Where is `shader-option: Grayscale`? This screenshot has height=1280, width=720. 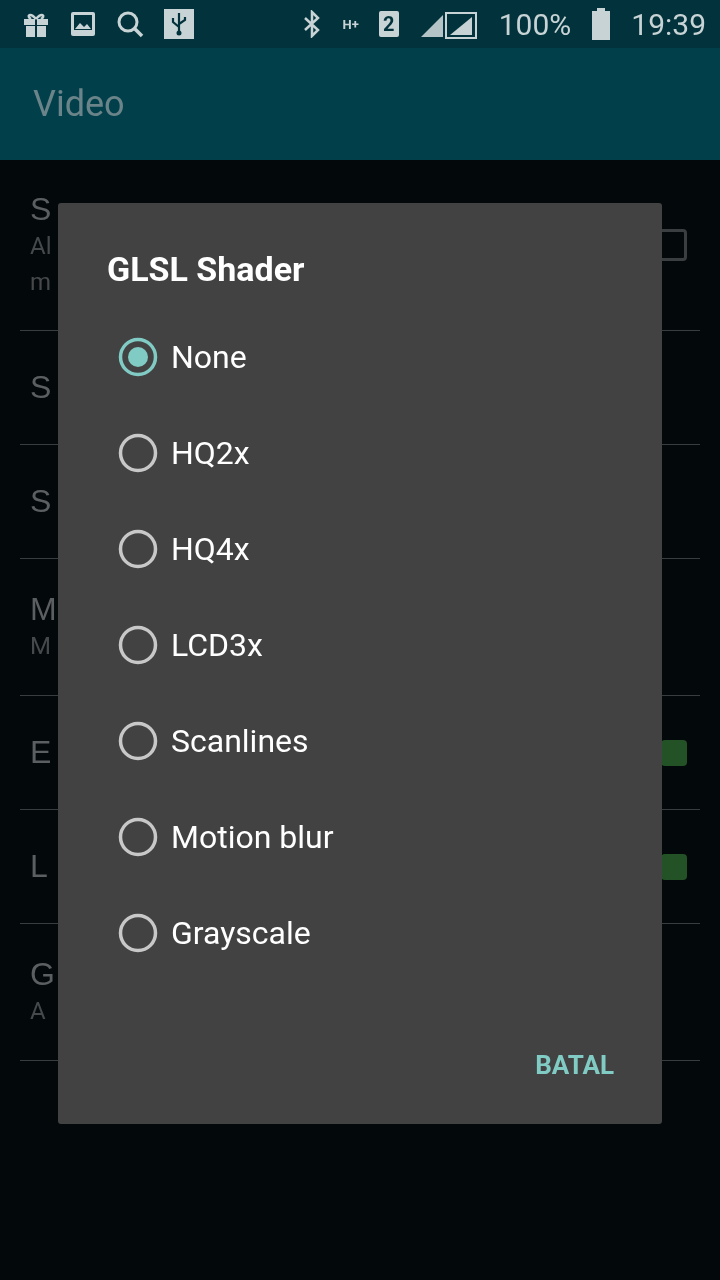 shader-option: Grayscale is located at coordinates (384, 933).